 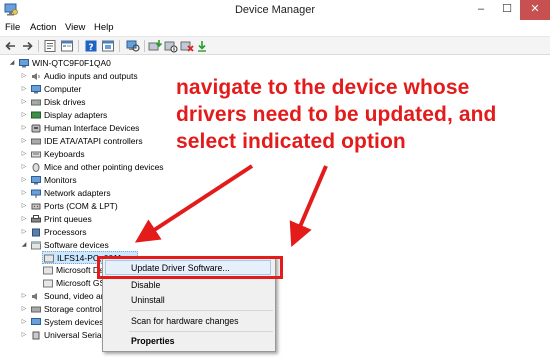 I want to click on processor-icon, so click(x=36, y=232).